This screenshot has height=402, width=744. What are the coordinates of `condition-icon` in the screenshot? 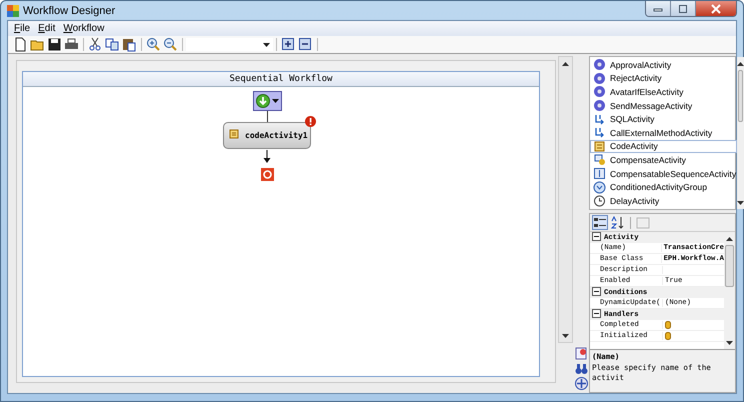 It's located at (599, 187).